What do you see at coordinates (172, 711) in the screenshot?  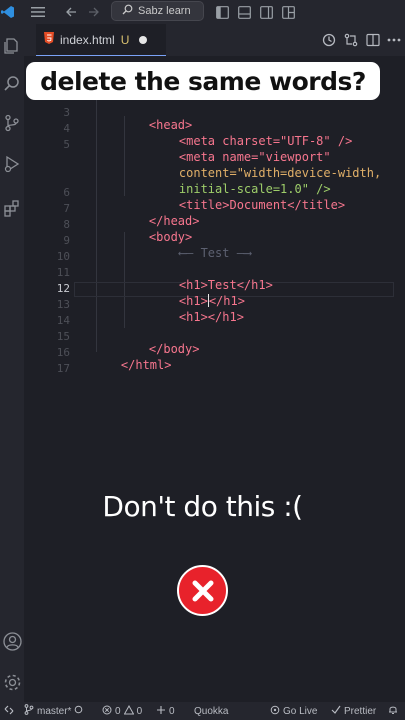 I see `info-count: 0` at bounding box center [172, 711].